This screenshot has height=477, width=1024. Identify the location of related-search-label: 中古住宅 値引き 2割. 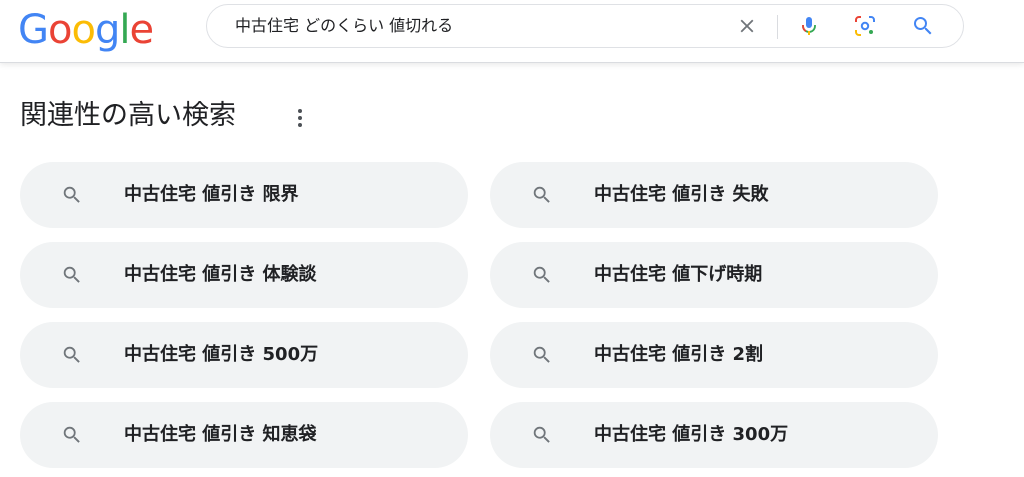
(679, 354).